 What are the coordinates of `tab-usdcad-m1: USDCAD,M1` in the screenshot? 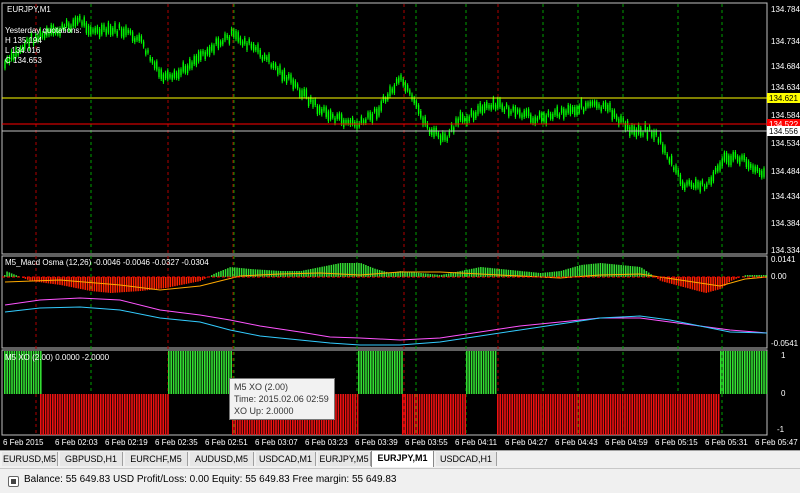 It's located at (286, 459).